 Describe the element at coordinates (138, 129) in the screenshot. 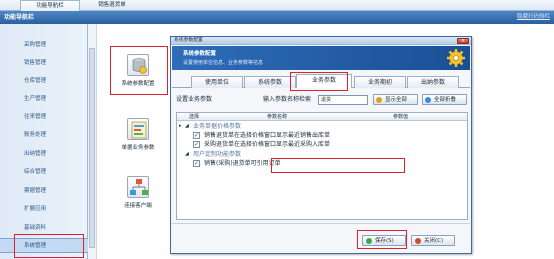

I see `document-settings-icon` at that location.